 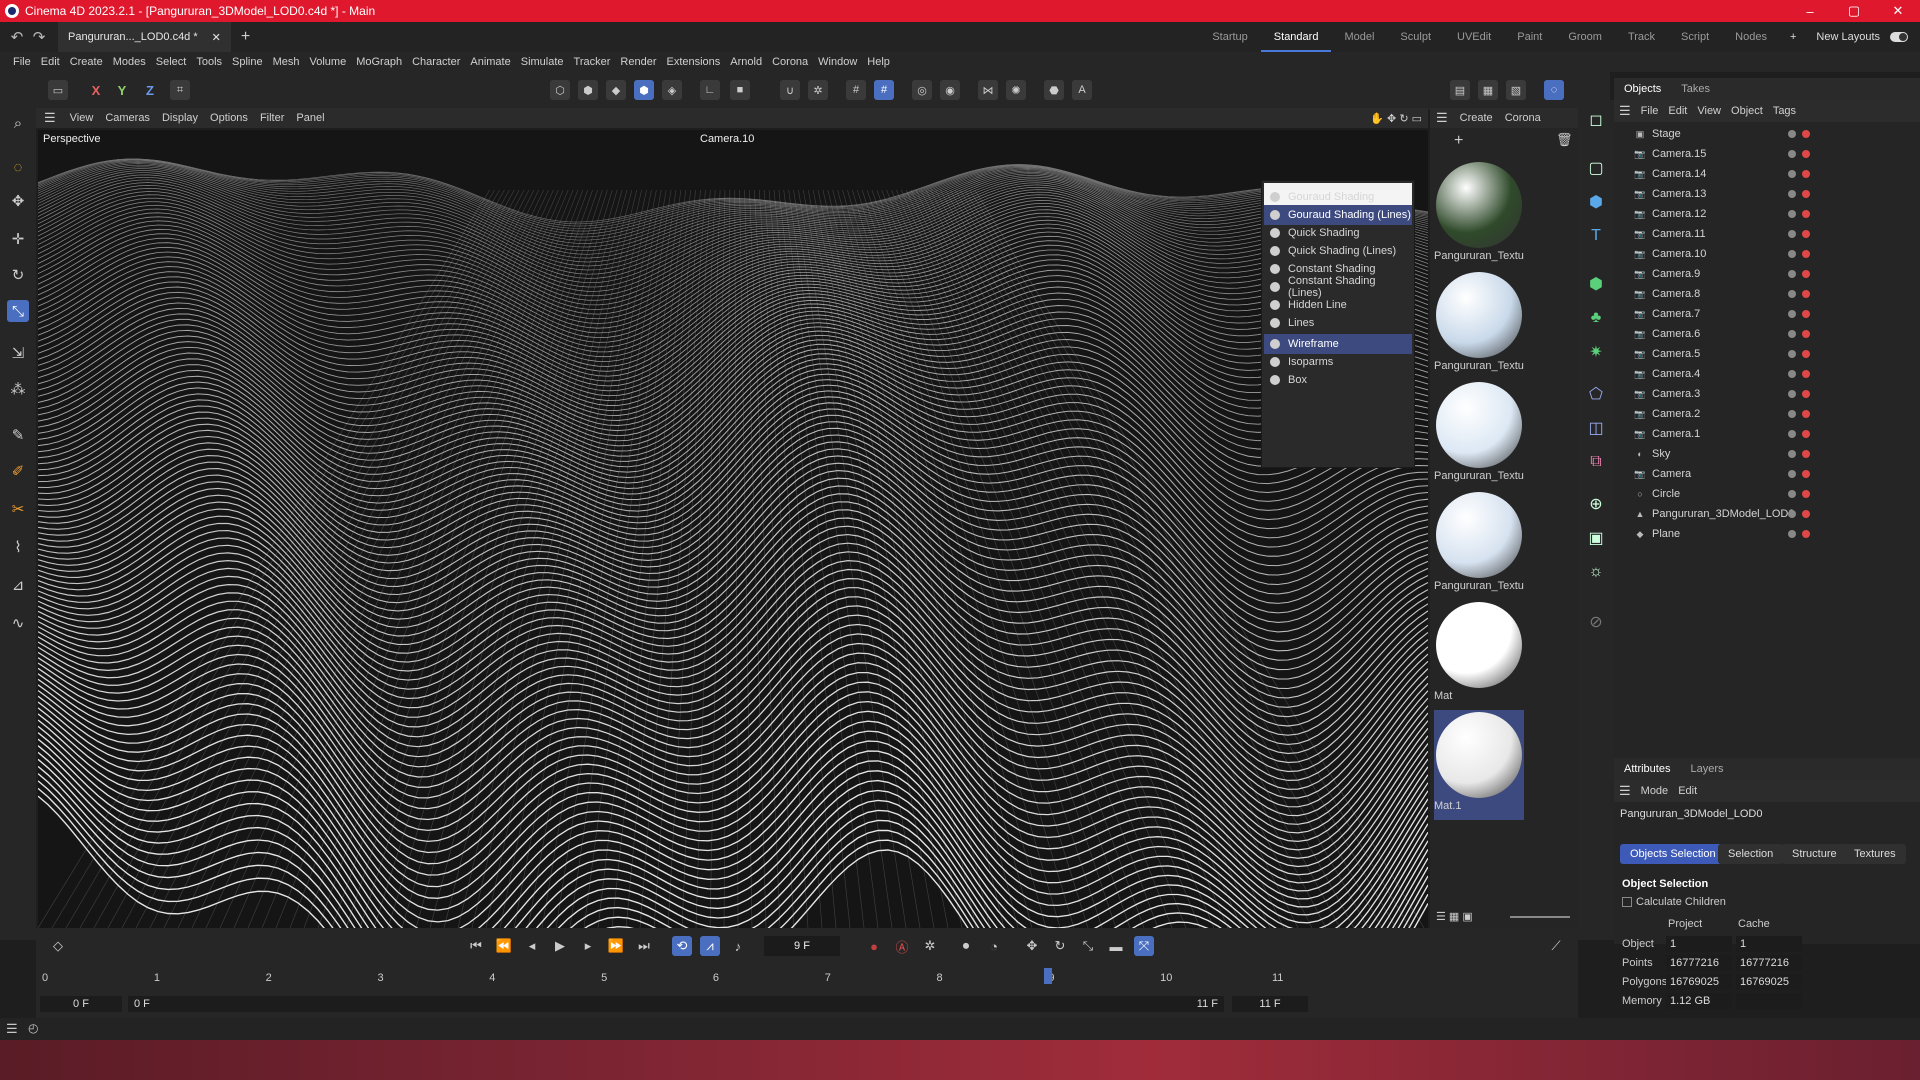 What do you see at coordinates (1088, 946) in the screenshot?
I see `scale-key-icon: ⤡` at bounding box center [1088, 946].